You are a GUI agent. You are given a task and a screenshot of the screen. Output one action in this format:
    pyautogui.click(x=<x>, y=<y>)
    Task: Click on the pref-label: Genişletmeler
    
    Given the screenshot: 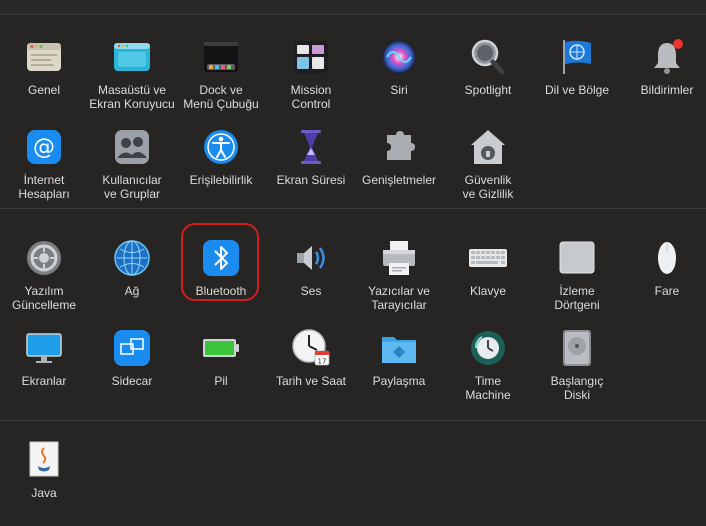 What is the action you would take?
    pyautogui.click(x=399, y=180)
    